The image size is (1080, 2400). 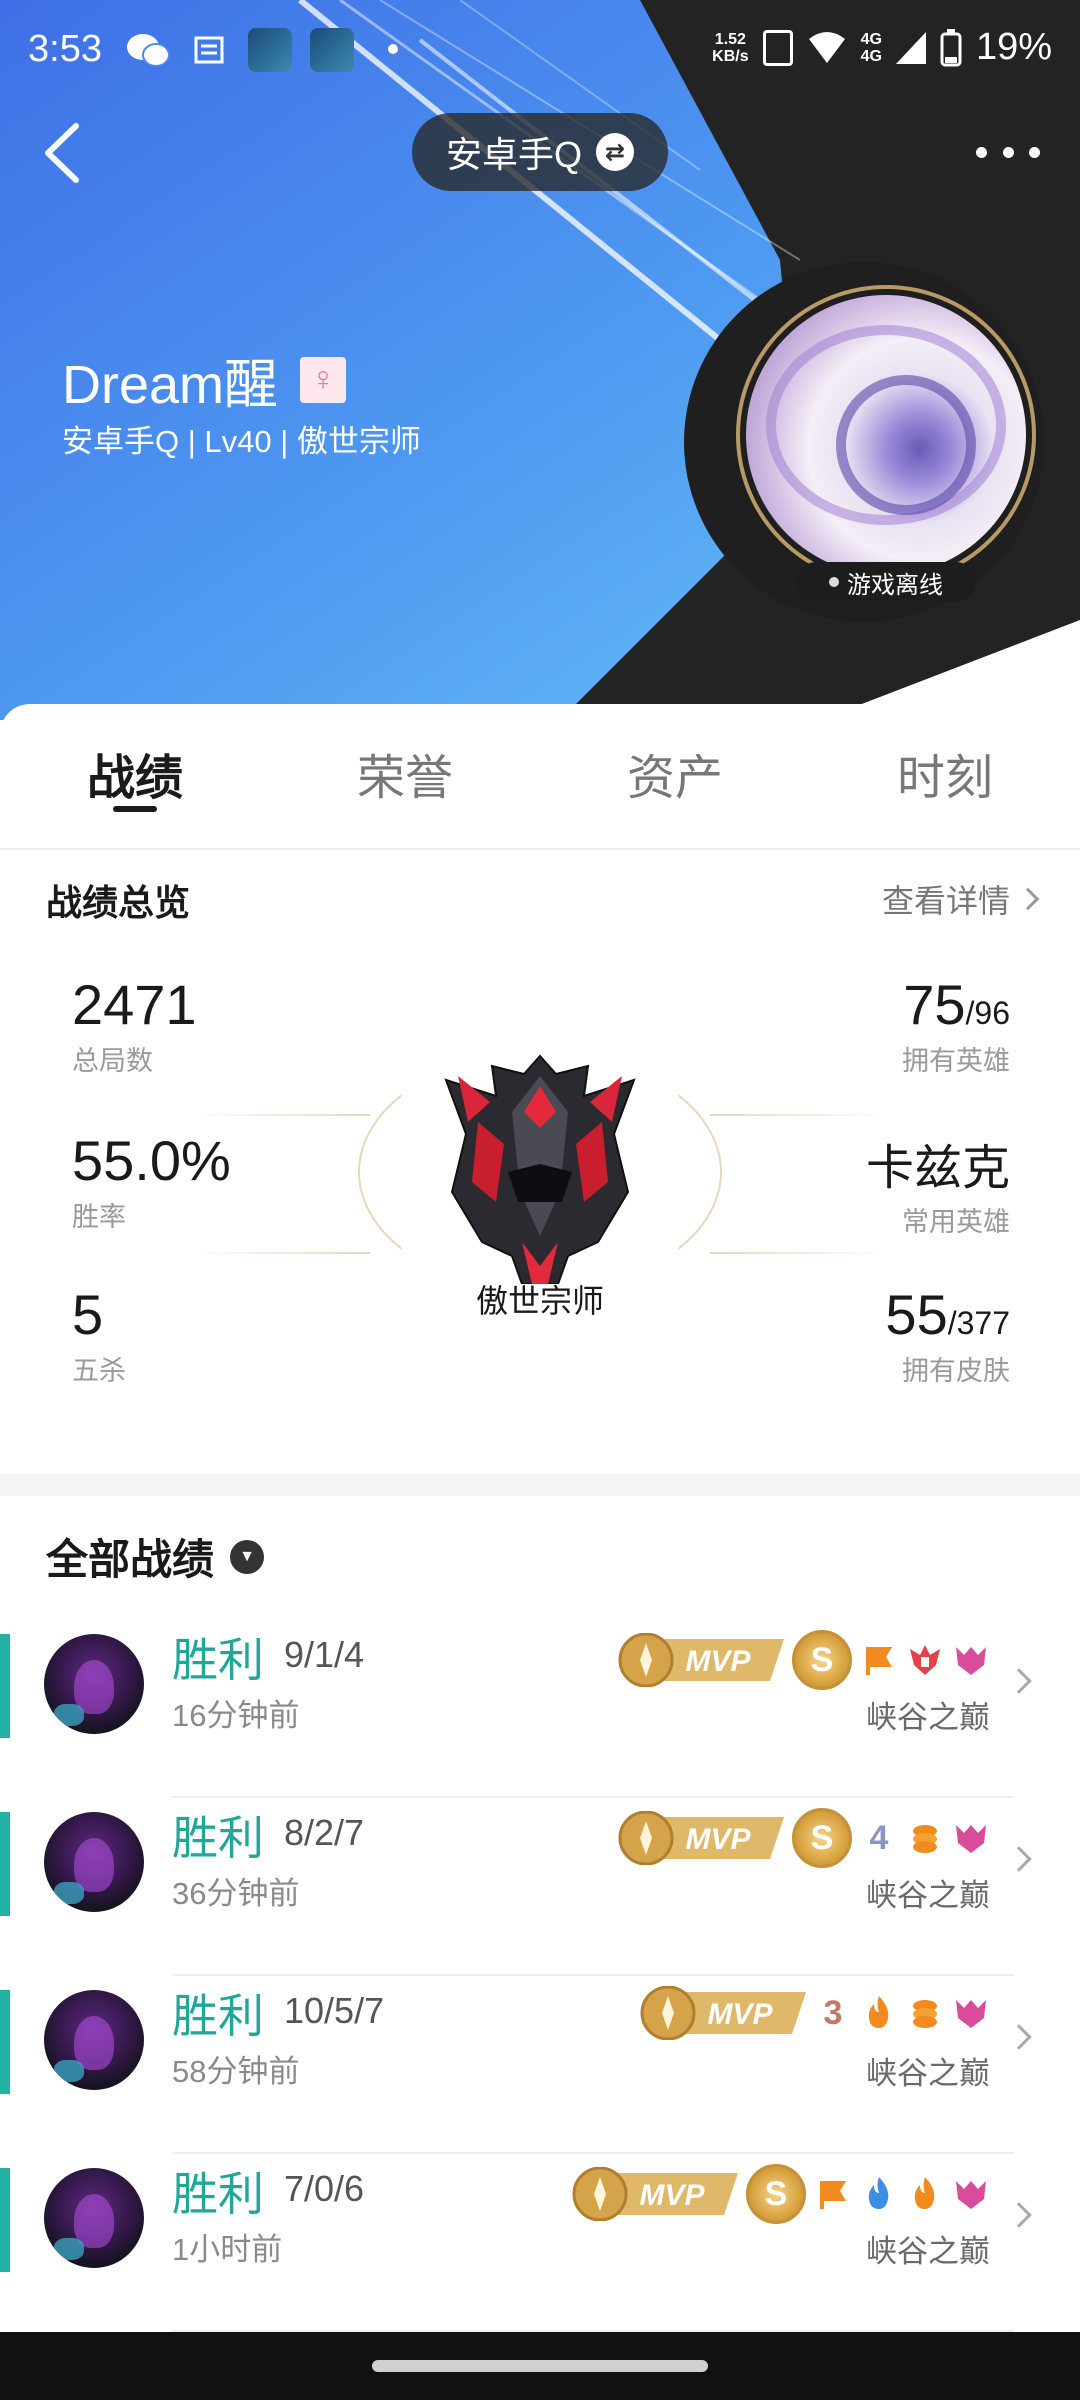 What do you see at coordinates (65, 49) in the screenshot?
I see `status-time: 3:53` at bounding box center [65, 49].